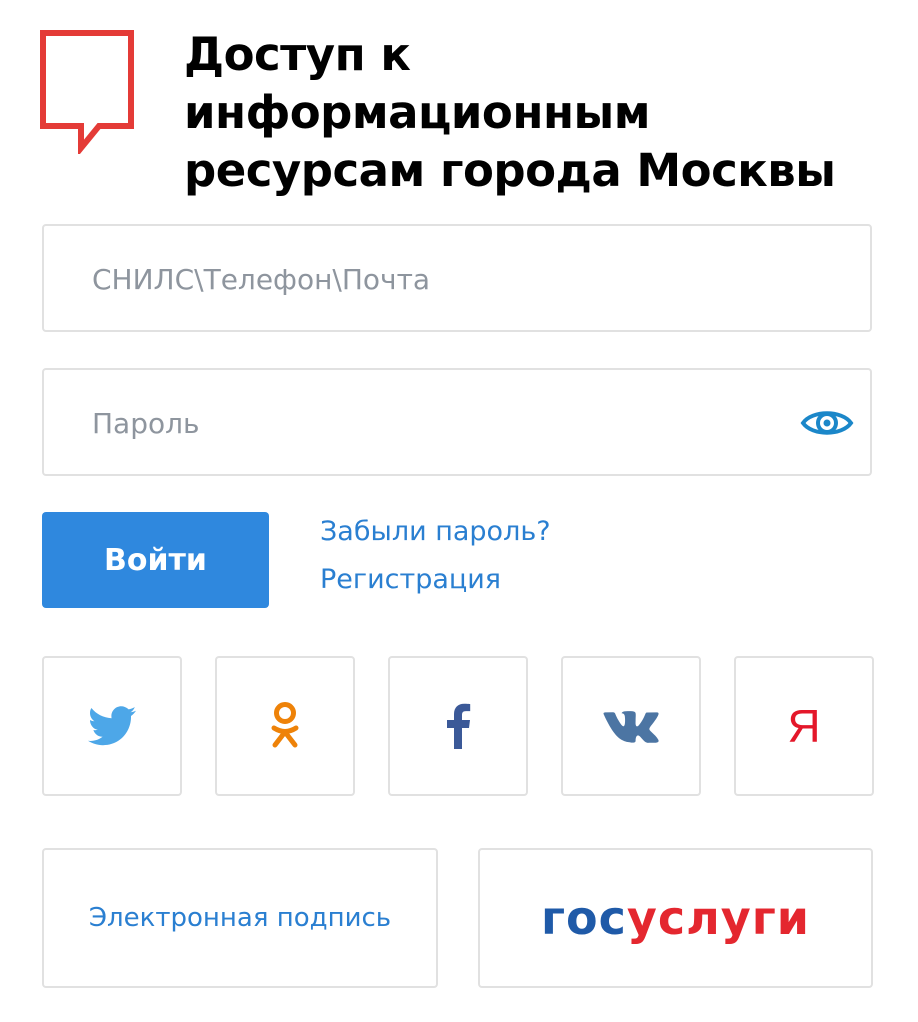 The width and height of the screenshot is (918, 1022). What do you see at coordinates (442, 279) in the screenshot?
I see `login-input` at bounding box center [442, 279].